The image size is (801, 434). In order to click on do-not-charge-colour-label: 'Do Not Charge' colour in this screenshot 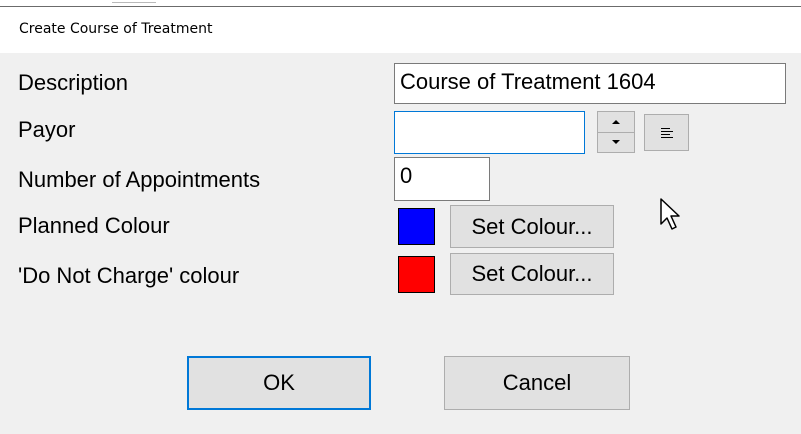, I will do `click(129, 275)`.